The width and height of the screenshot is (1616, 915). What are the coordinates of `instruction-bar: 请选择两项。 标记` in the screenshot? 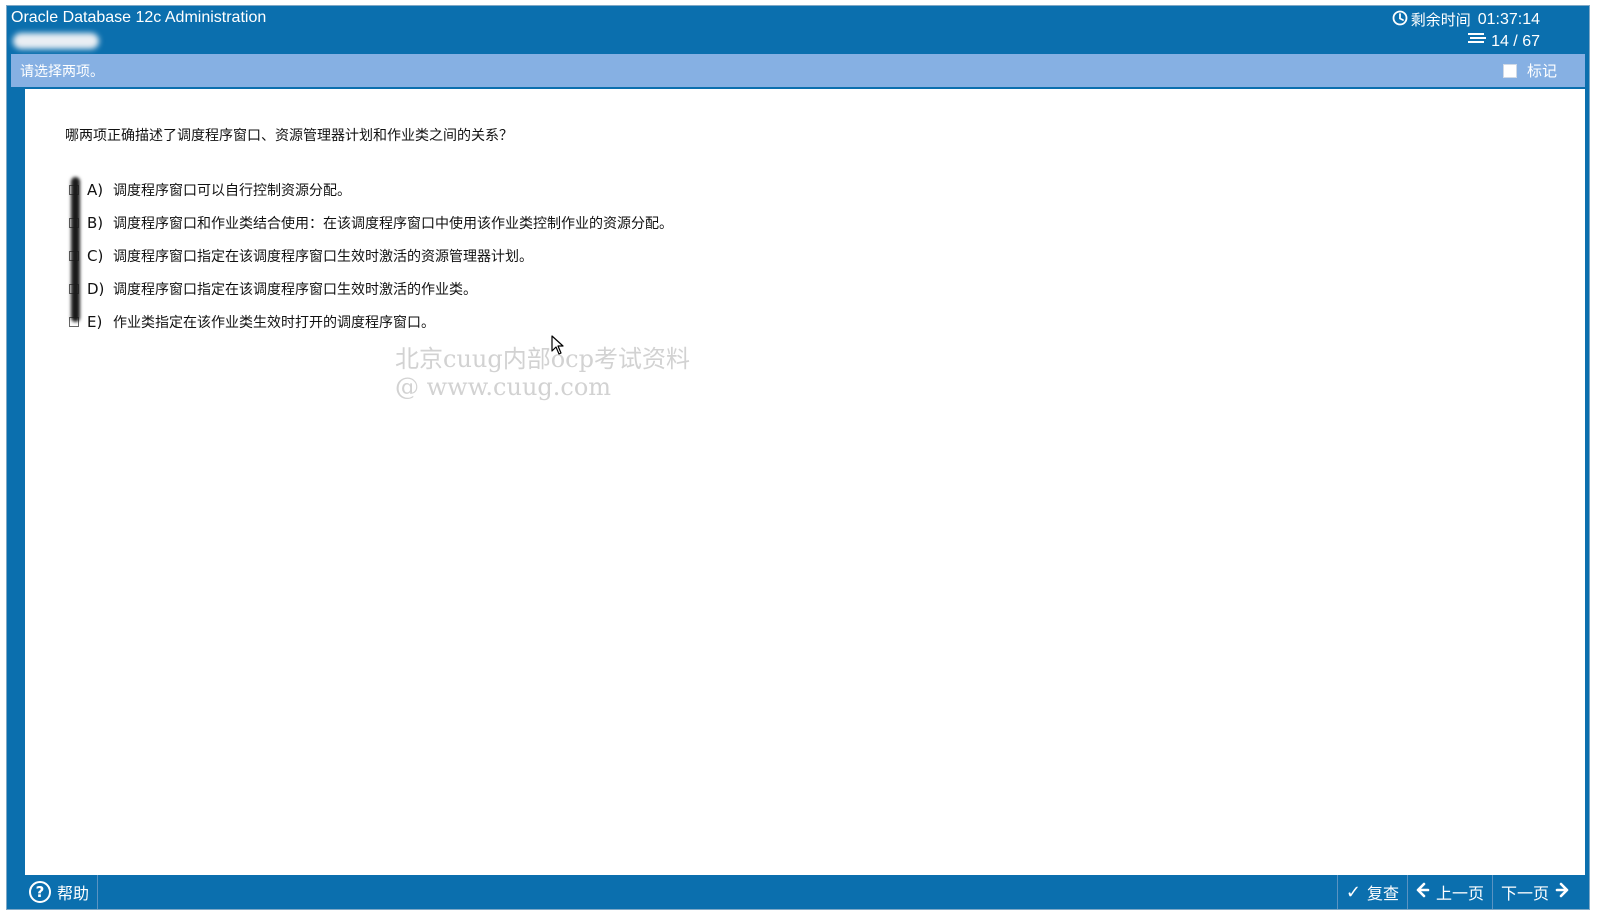 It's located at (798, 70).